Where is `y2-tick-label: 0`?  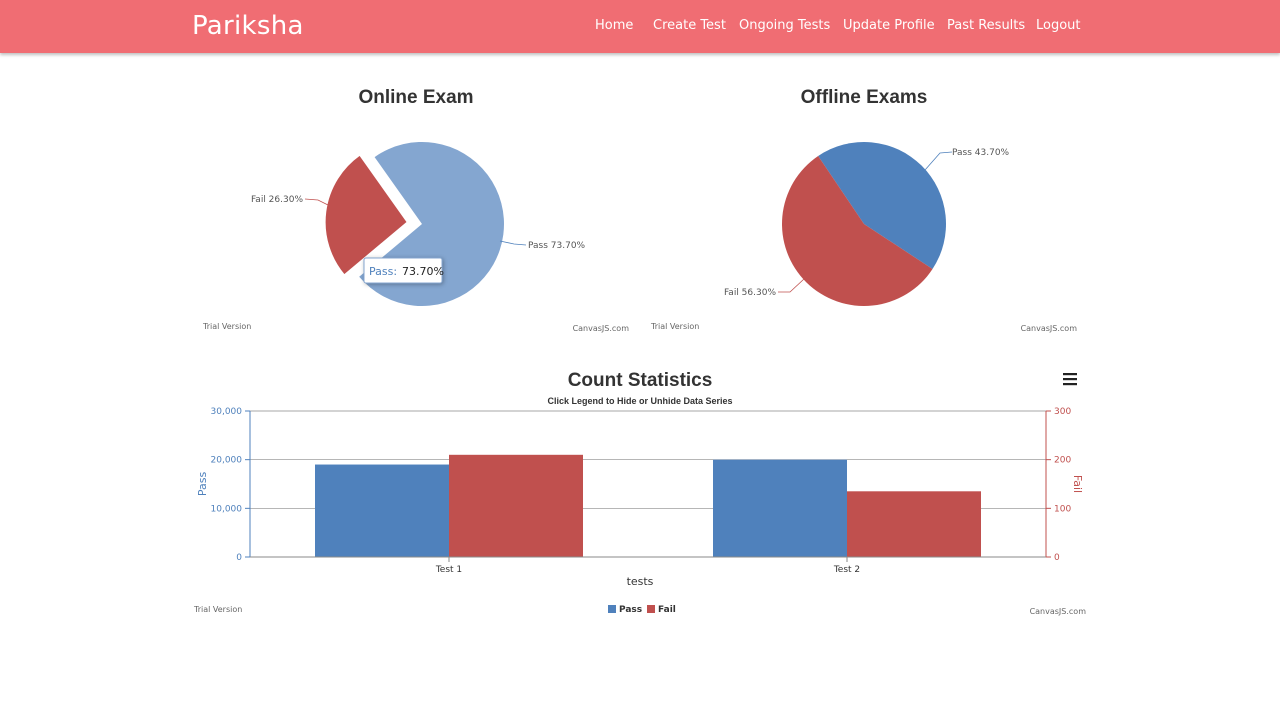 y2-tick-label: 0 is located at coordinates (1057, 558).